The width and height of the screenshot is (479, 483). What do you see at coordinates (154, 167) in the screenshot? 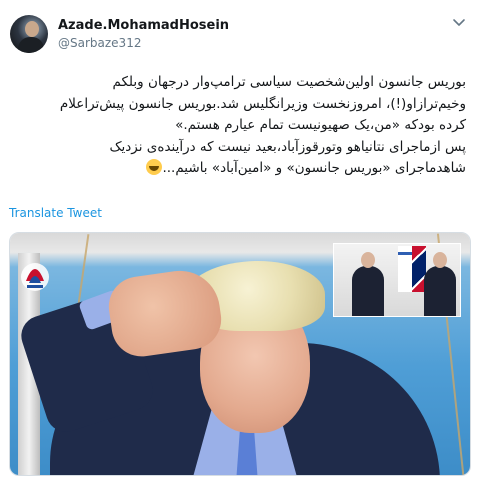
I see `grinning-face-emoji` at bounding box center [154, 167].